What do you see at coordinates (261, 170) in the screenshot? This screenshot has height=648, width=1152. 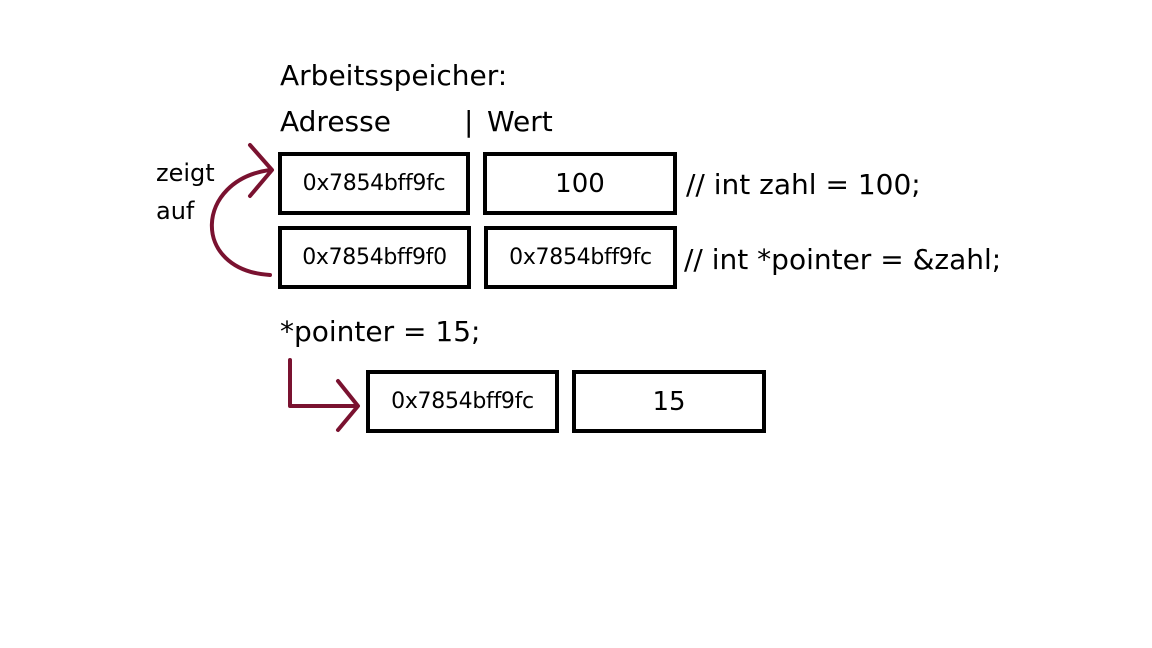 I see `points-to-arrowhead` at bounding box center [261, 170].